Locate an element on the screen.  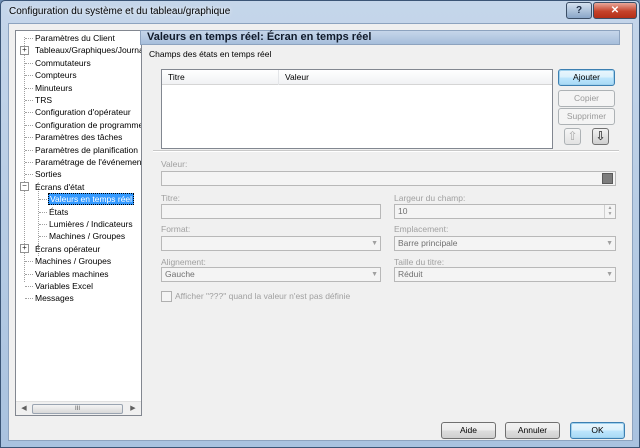
tree-horizontal-scrollbar: ◀ III ▶ is located at coordinates (78, 408).